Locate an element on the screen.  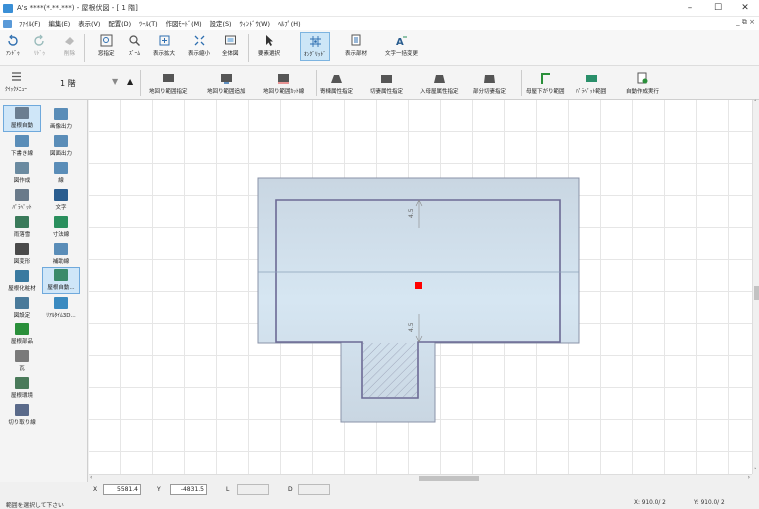
menu-place: 配置(D) is located at coordinates (119, 23).